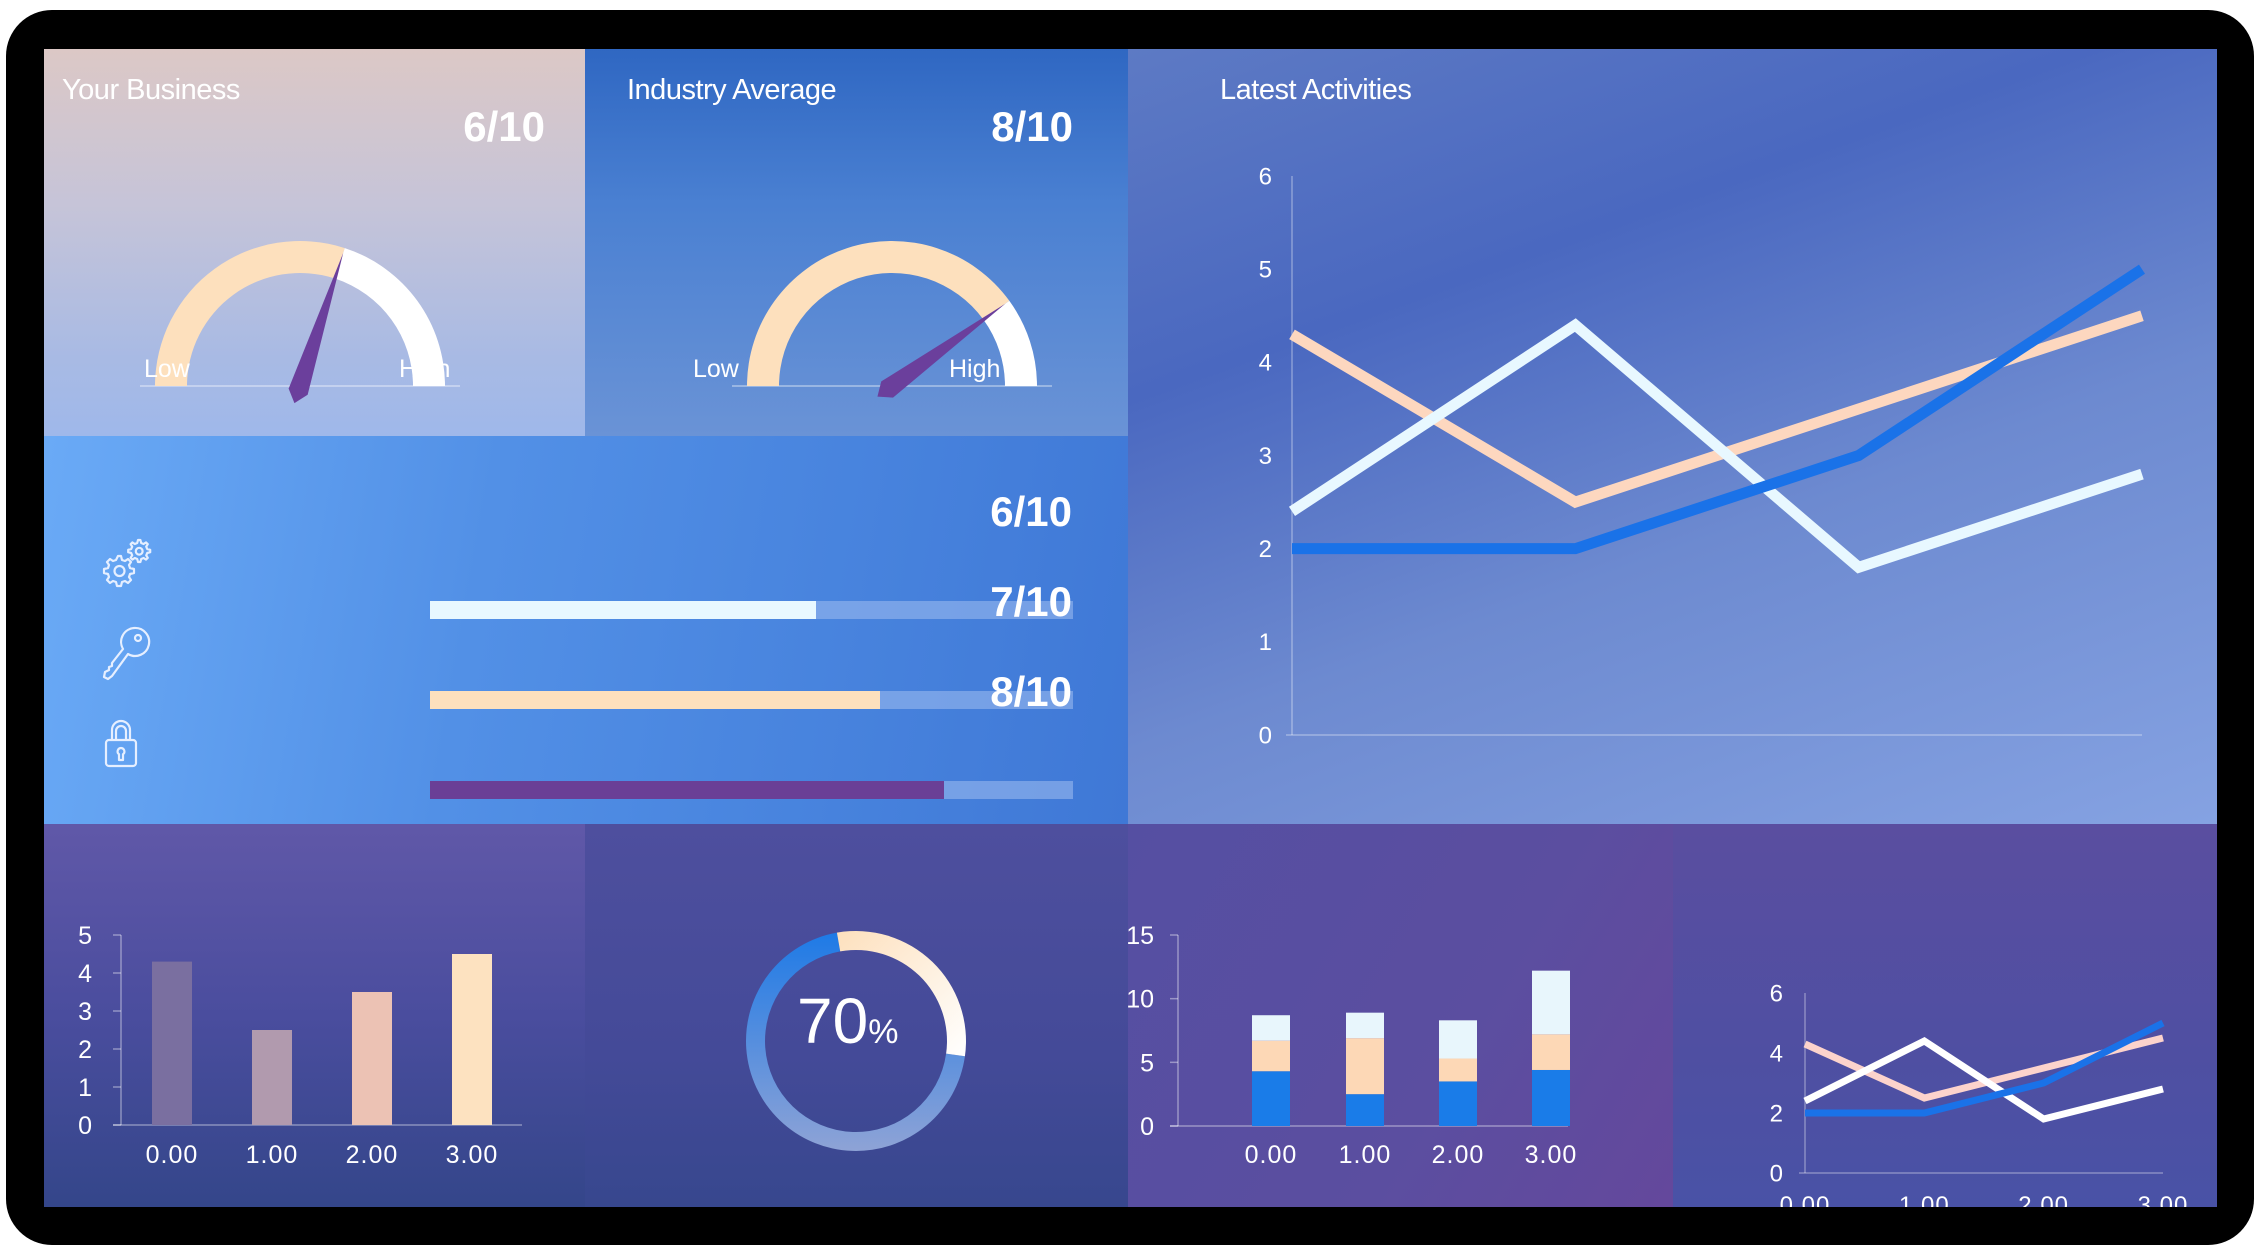  I want to click on bar-chart: 0 1 2 3 4 5 0.00 1.00 2.00 3.00, so click(300, 1045).